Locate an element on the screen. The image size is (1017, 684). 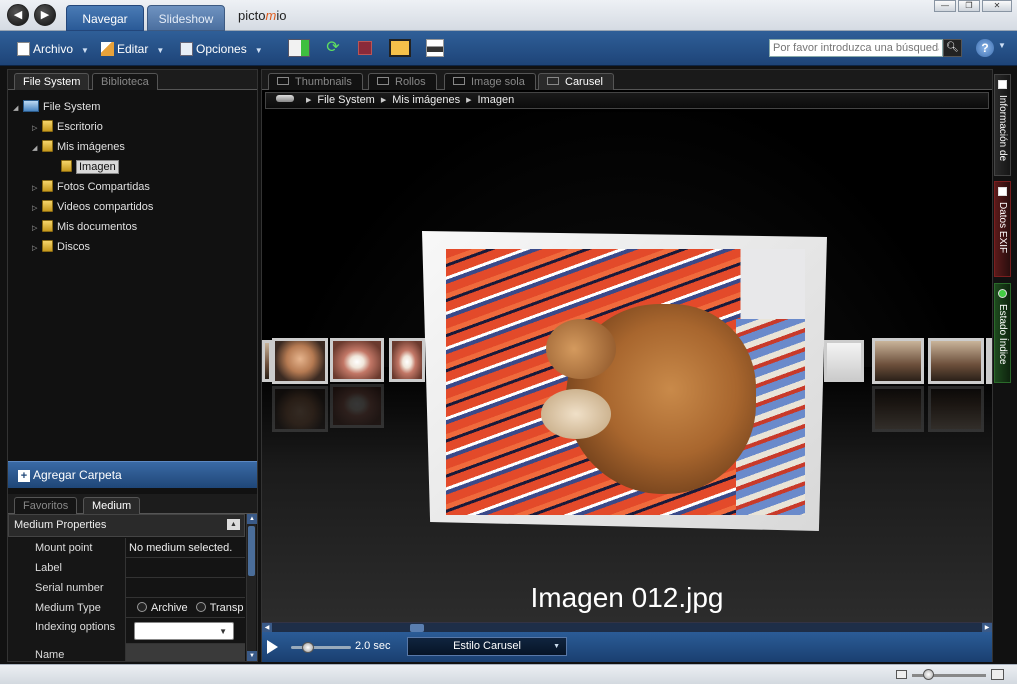
add-icon: + is located at coordinates (24, 476).